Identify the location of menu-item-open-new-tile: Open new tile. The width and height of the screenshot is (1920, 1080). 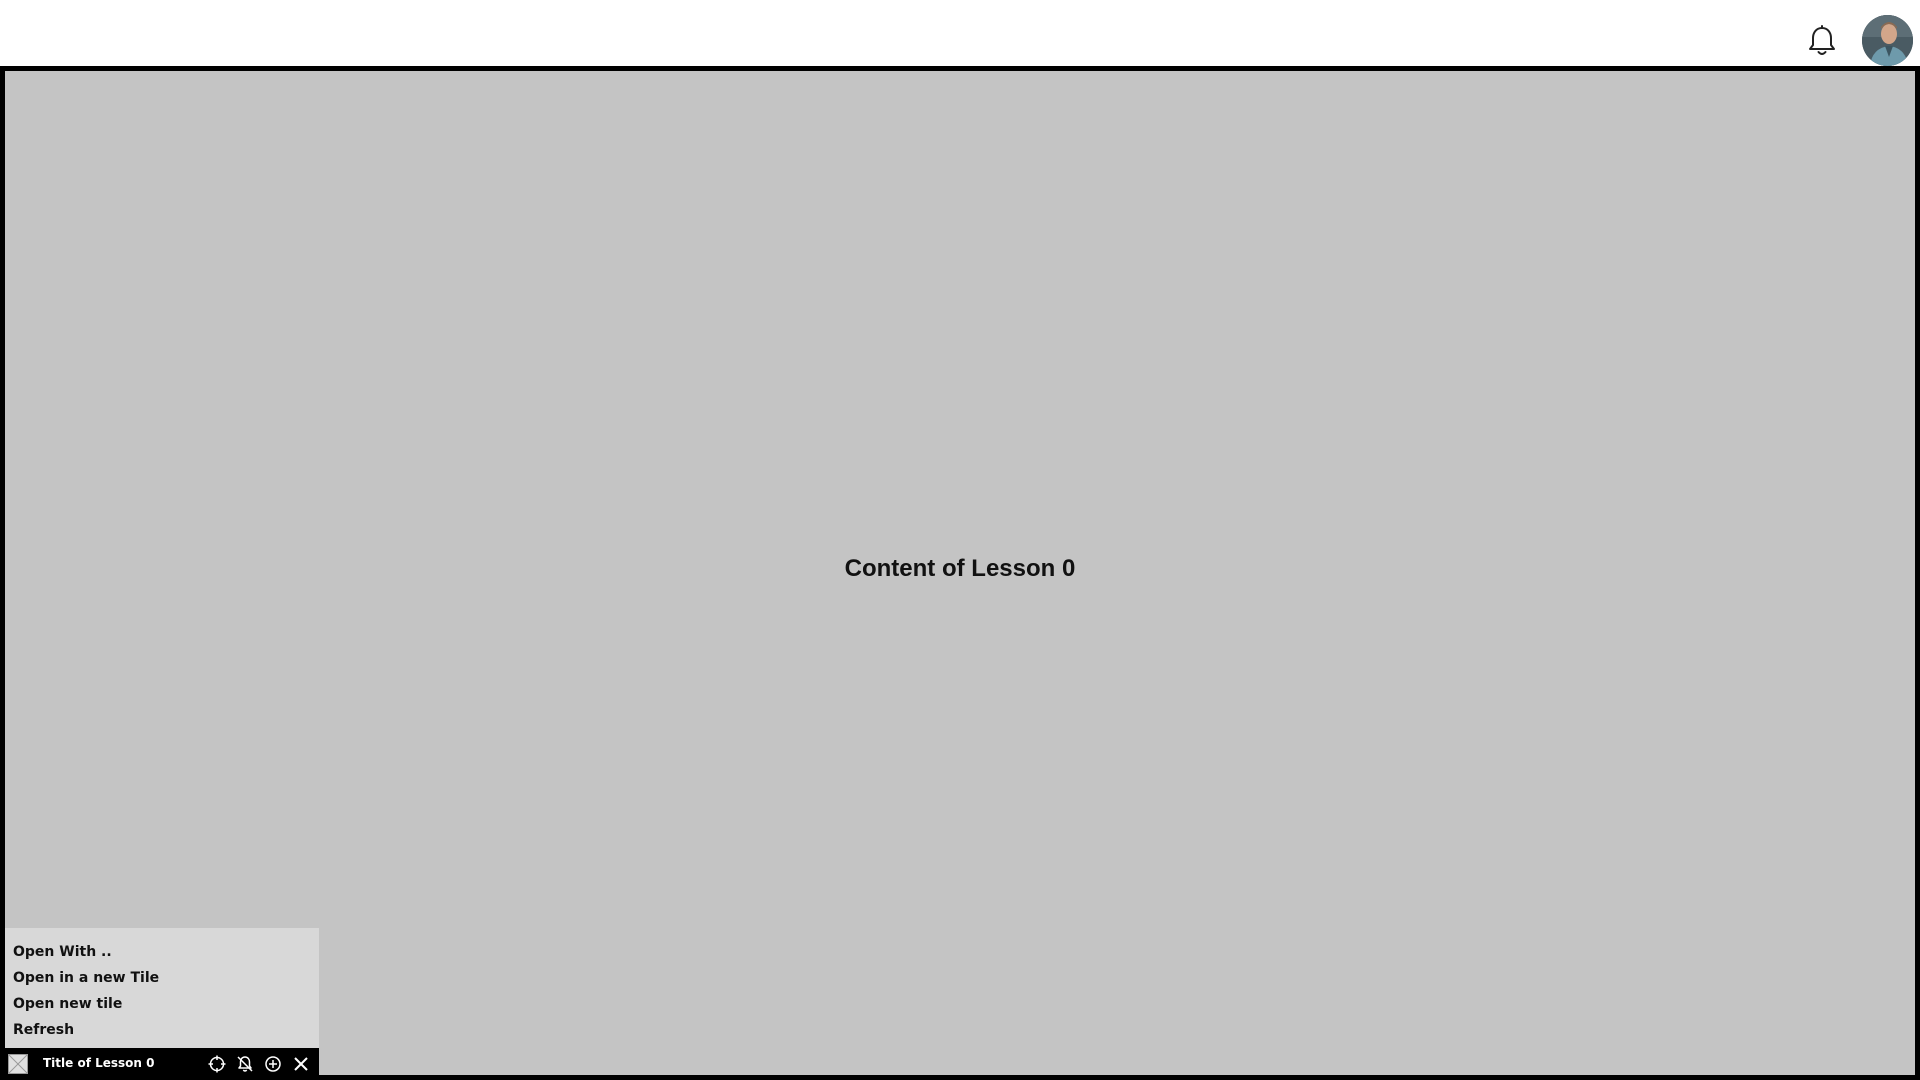
(162, 1004).